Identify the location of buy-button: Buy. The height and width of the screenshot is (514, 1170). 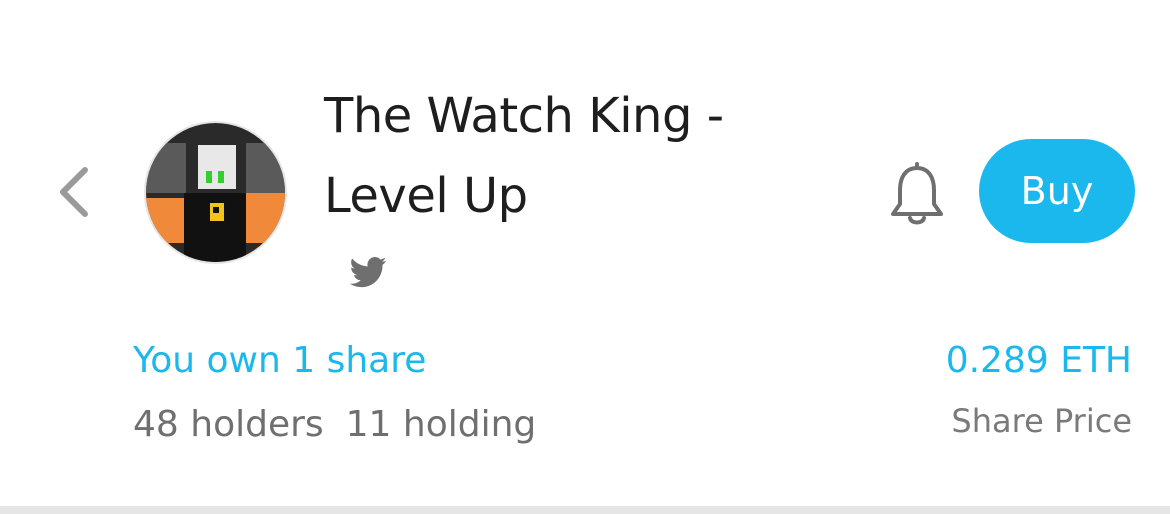
(1057, 191).